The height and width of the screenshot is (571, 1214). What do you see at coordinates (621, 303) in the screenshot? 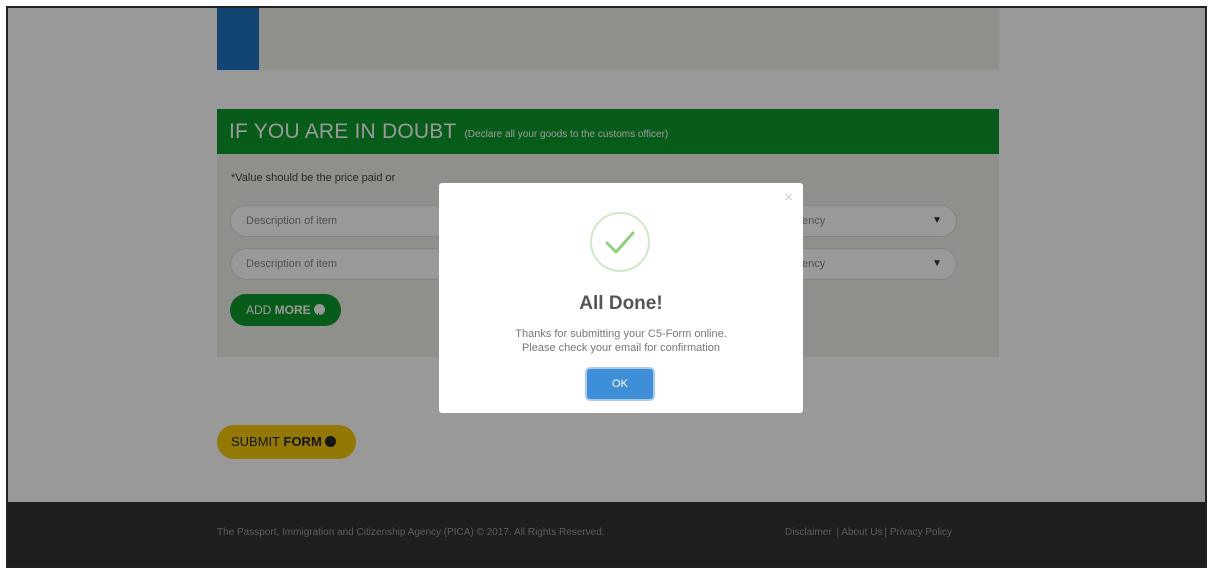
I see `dialog-title: All Done!` at bounding box center [621, 303].